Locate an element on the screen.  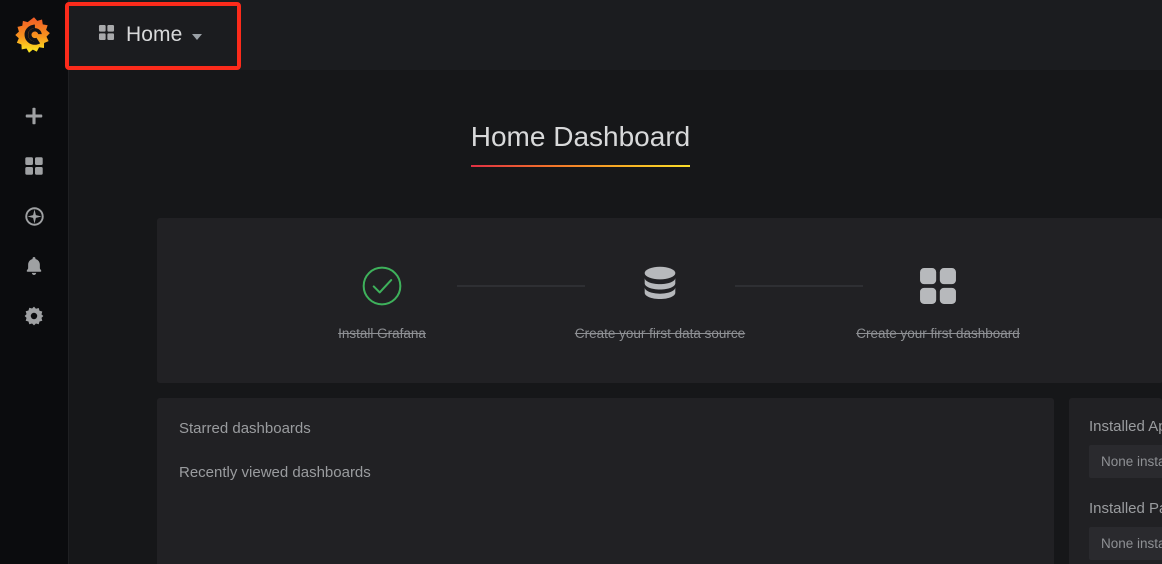
sidebar-menu is located at coordinates (34, 216).